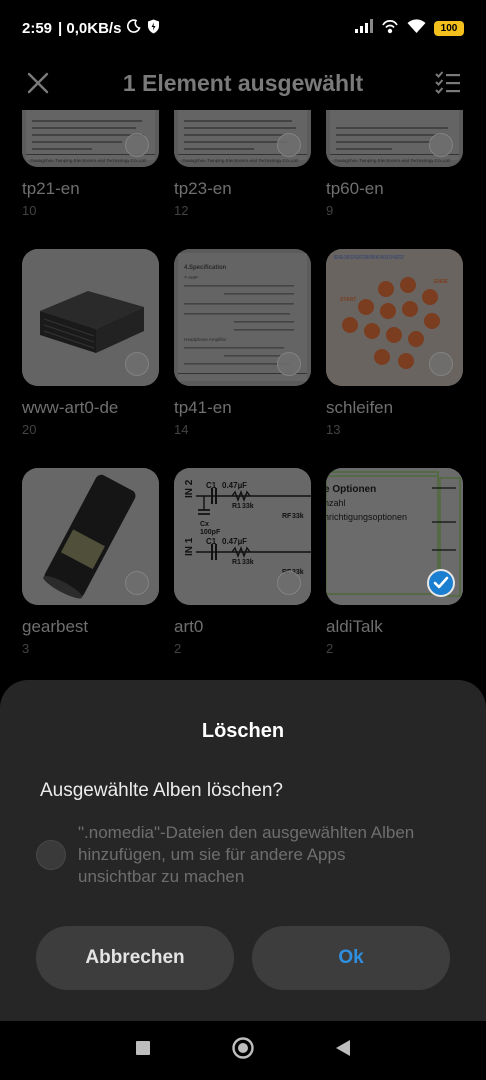 The width and height of the screenshot is (486, 1080). I want to click on album-count: 9, so click(330, 210).